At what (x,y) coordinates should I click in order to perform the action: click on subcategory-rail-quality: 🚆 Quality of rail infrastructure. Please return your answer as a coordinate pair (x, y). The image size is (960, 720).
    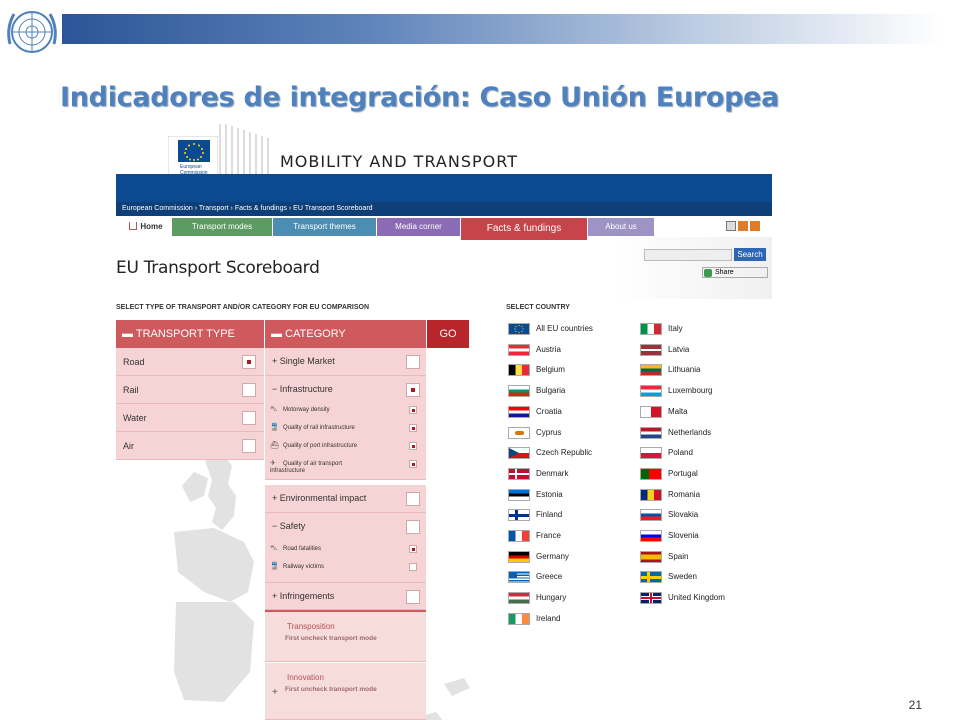
    Looking at the image, I should click on (330, 428).